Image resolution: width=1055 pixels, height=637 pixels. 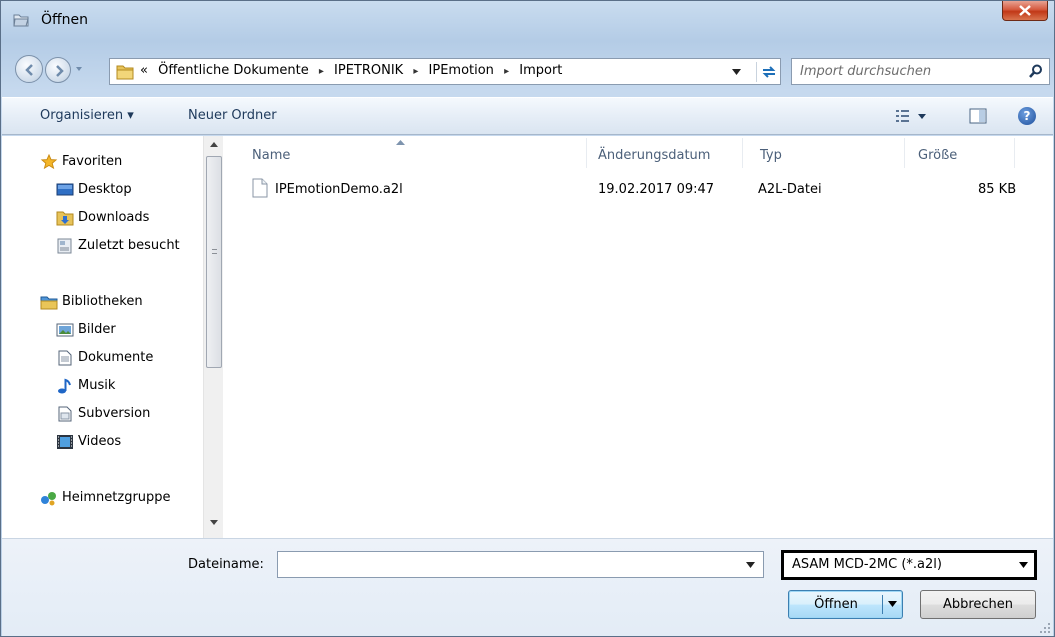 I want to click on open-button-label: Öffnen, so click(x=836, y=604).